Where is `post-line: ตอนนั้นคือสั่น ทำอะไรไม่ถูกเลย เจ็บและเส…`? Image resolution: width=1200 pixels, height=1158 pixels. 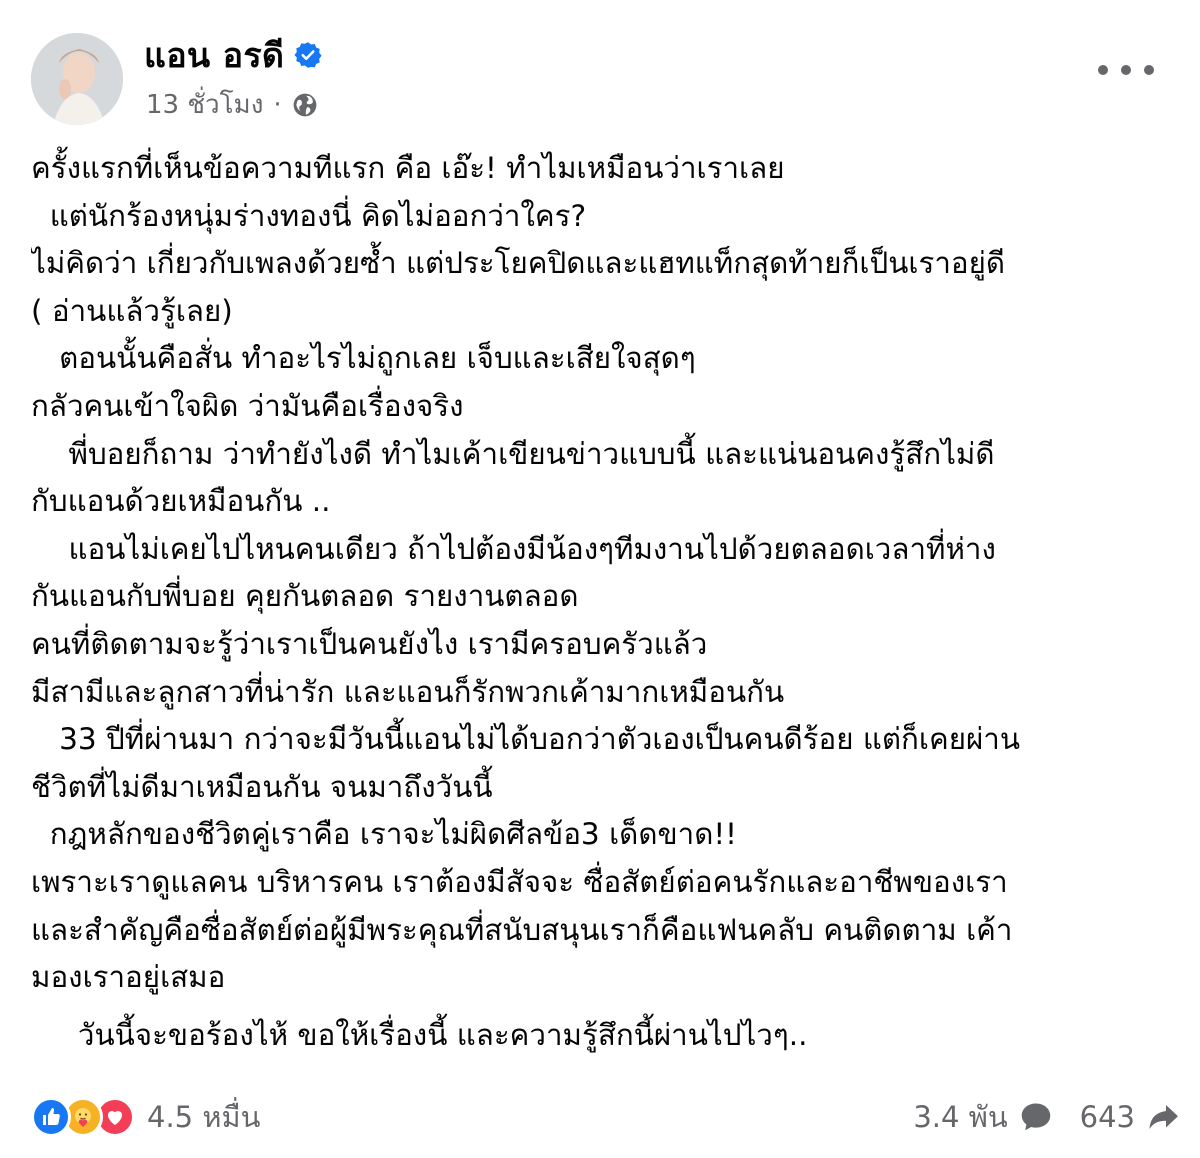 post-line: ตอนนั้นคือสั่น ทำอะไรไม่ถูกเลย เจ็บและเส… is located at coordinates (363, 358).